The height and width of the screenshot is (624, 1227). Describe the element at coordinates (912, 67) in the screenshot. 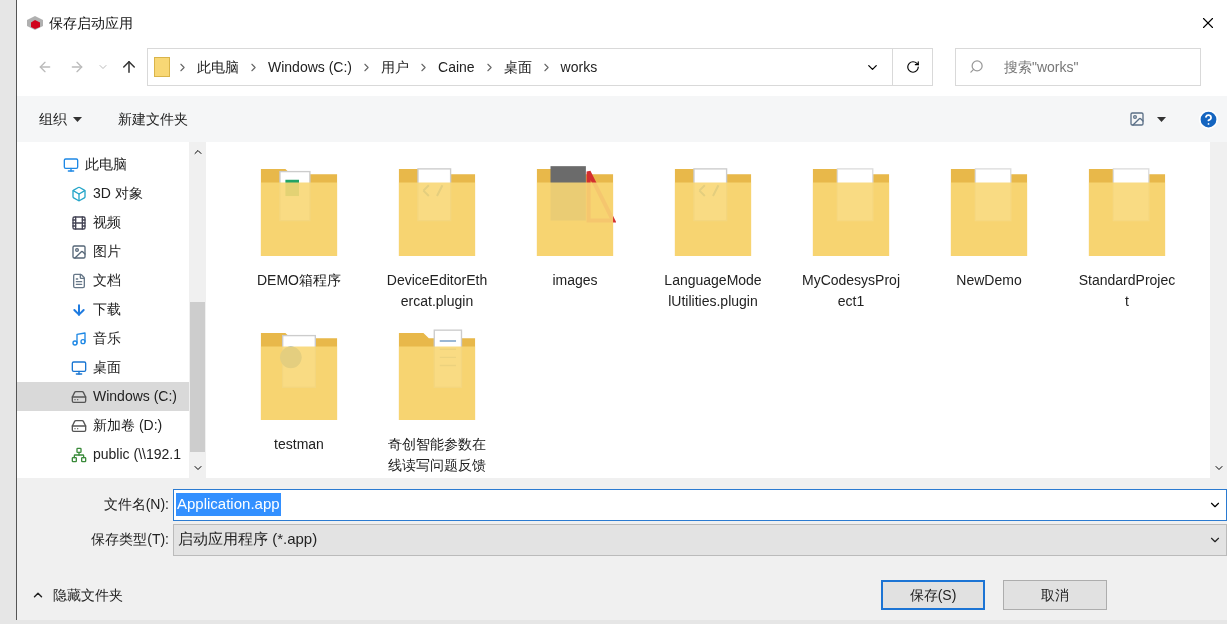

I see `refresh-icon` at that location.